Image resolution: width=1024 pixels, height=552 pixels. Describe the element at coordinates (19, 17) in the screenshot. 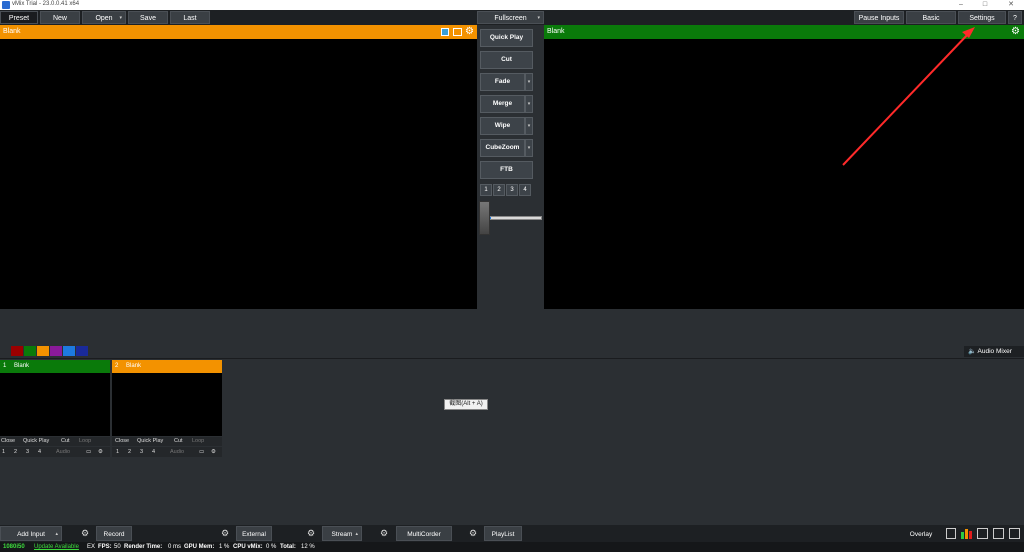

I see `preset-button: Preset` at that location.